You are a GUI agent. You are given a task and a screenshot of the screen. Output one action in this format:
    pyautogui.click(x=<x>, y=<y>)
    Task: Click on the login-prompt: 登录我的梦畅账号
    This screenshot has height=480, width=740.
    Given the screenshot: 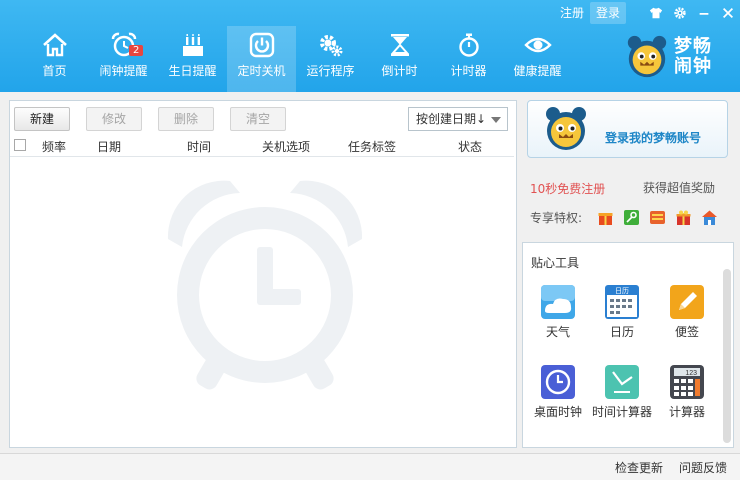 What is the action you would take?
    pyautogui.click(x=653, y=138)
    